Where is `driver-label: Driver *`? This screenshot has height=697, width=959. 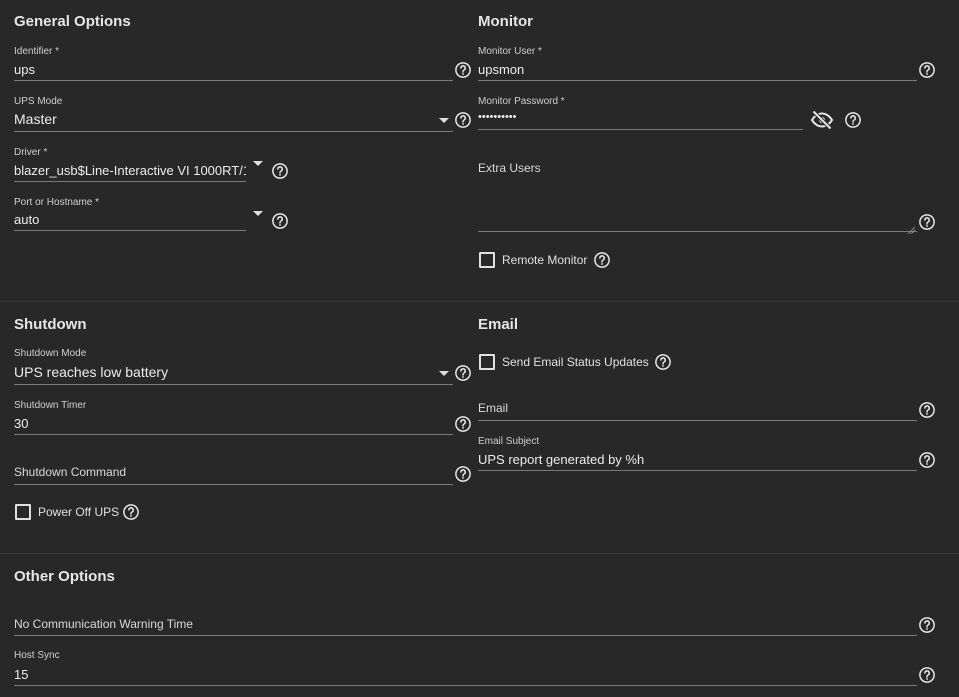 driver-label: Driver * is located at coordinates (31, 152).